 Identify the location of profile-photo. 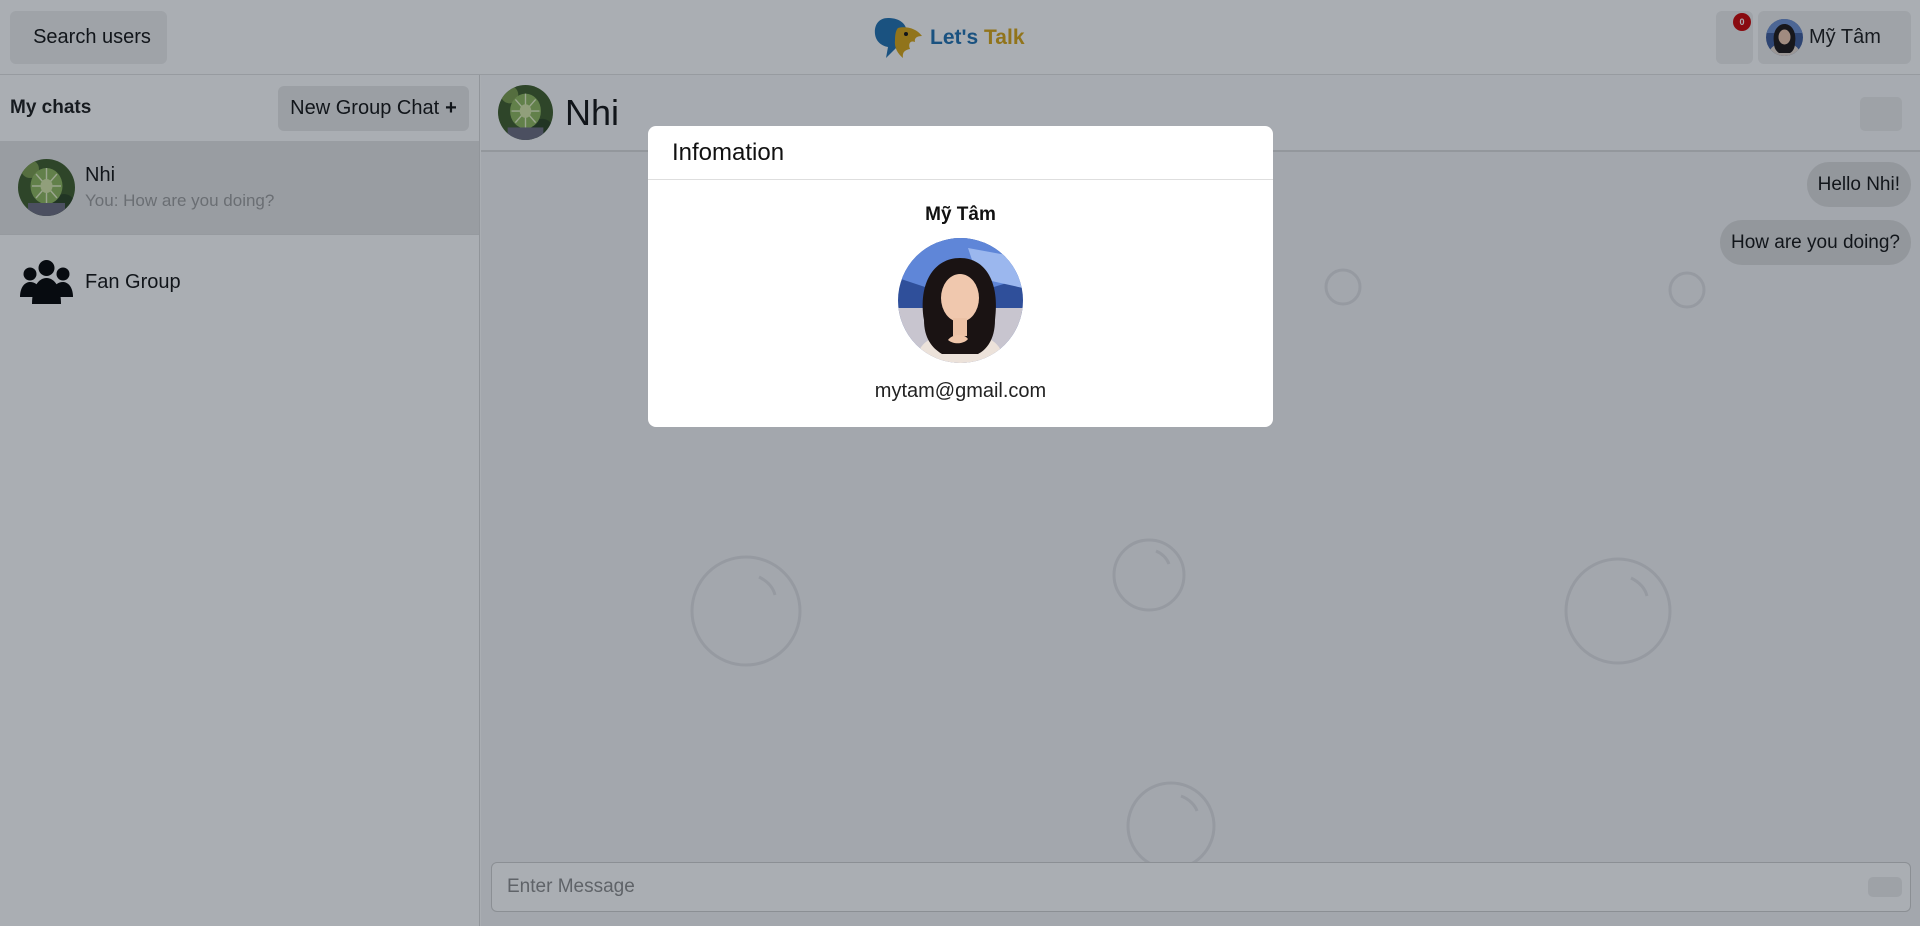
(960, 300).